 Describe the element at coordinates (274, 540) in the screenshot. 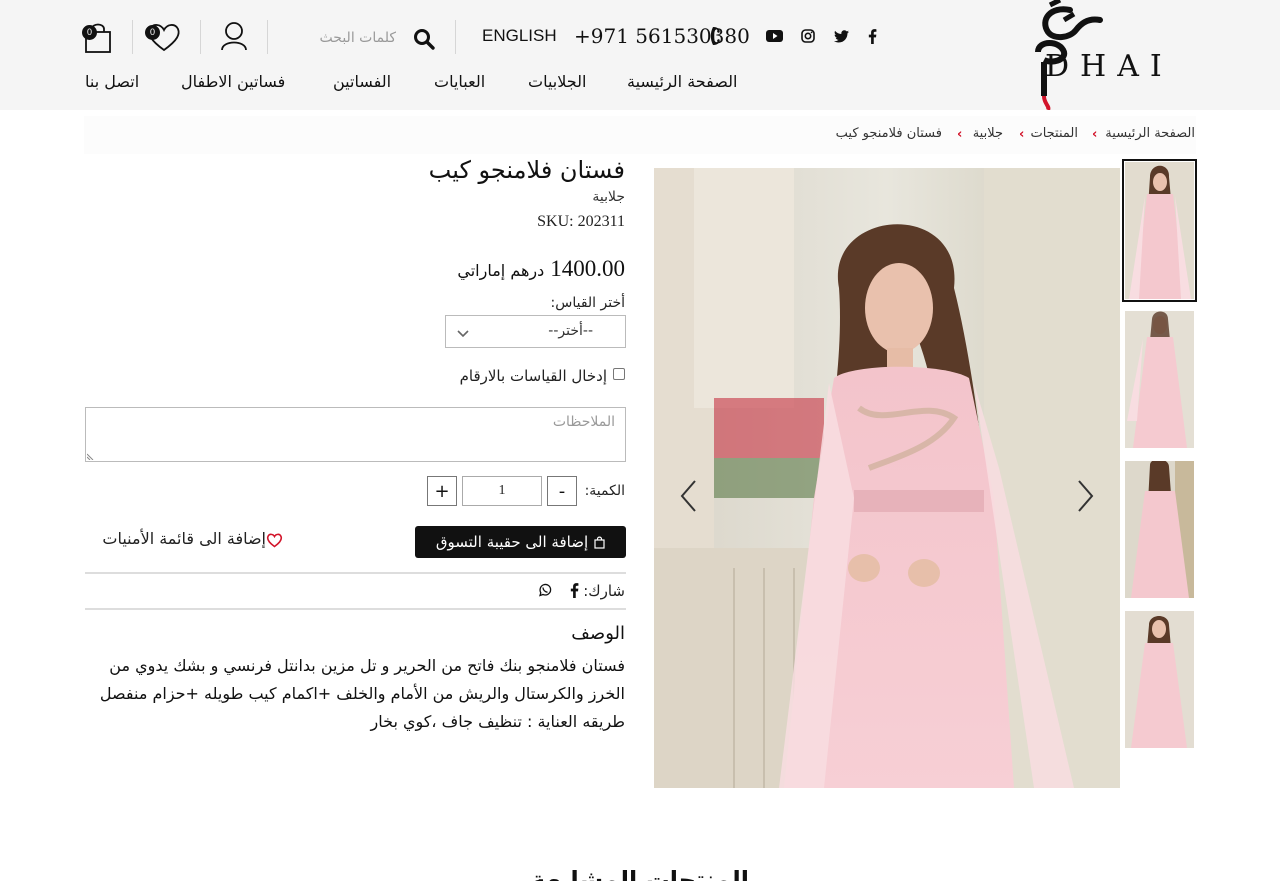

I see `heart-icon` at that location.